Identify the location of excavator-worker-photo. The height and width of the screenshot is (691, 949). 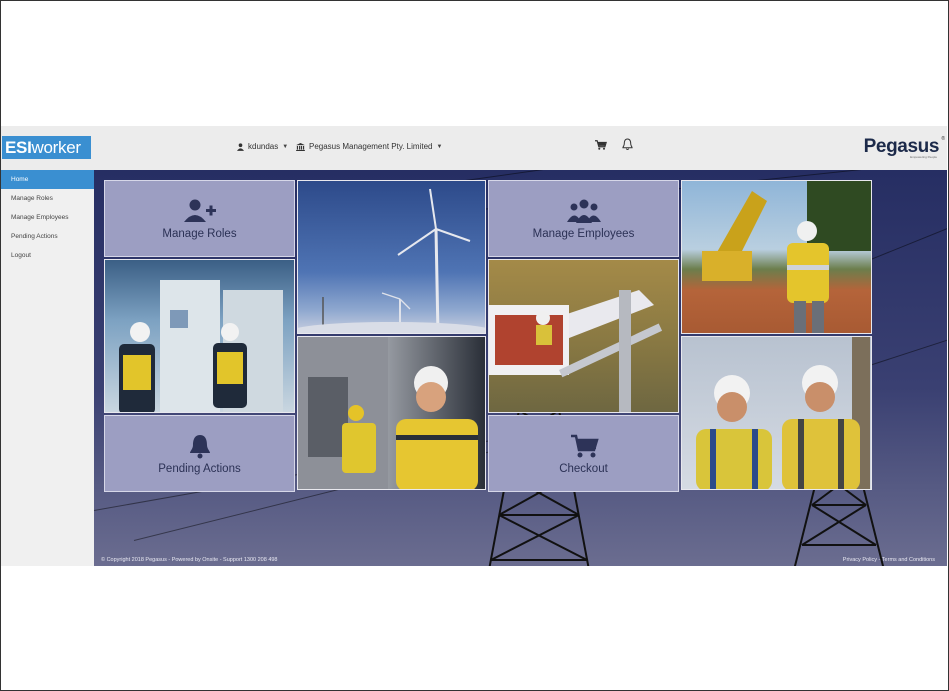
(776, 257).